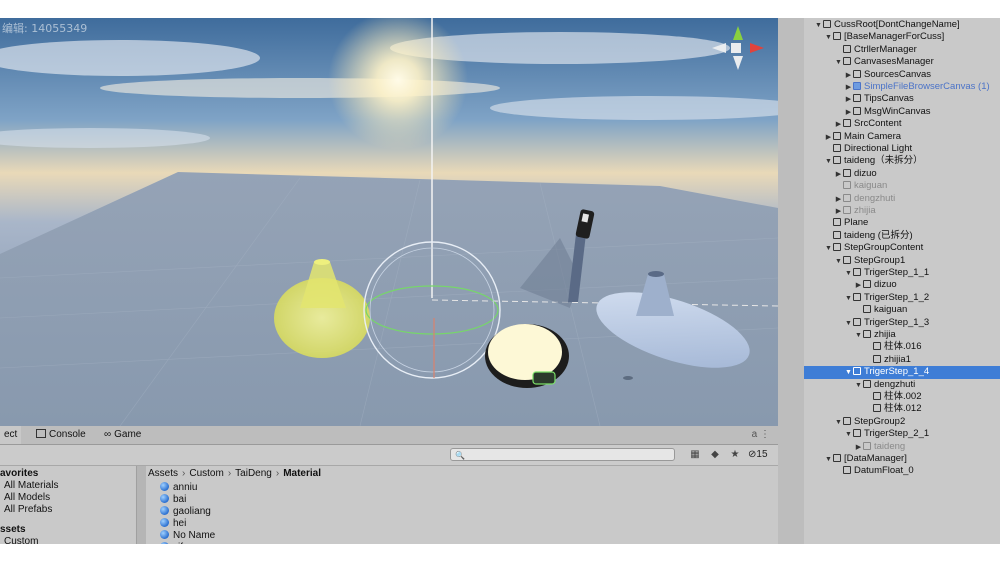 This screenshot has height=562, width=1000. I want to click on hierarchy-item: ▼ dengzhuti, so click(902, 385).